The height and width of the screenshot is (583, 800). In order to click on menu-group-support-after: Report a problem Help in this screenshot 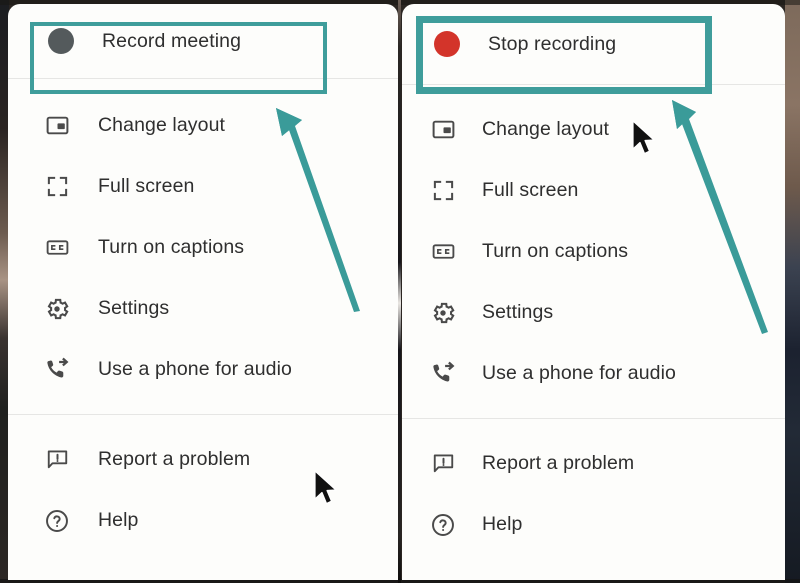, I will do `click(593, 487)`.